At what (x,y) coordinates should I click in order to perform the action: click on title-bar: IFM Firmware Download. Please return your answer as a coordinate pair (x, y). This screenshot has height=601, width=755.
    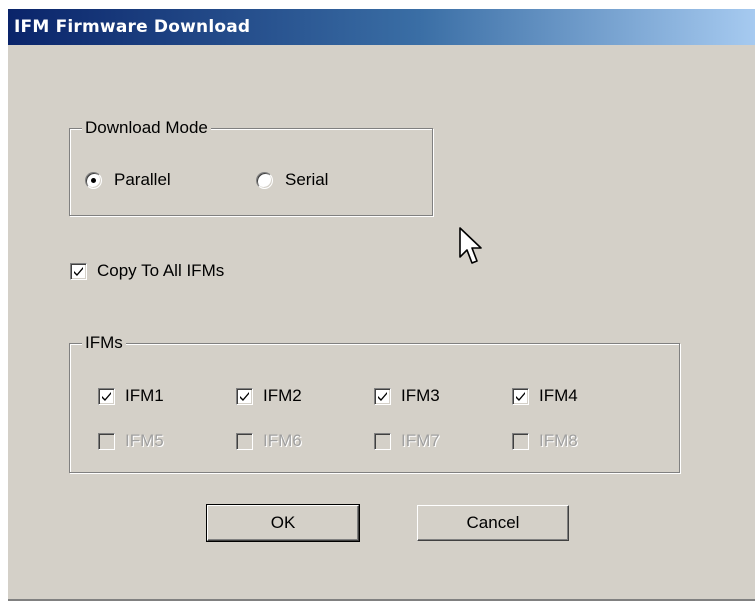
    Looking at the image, I should click on (381, 27).